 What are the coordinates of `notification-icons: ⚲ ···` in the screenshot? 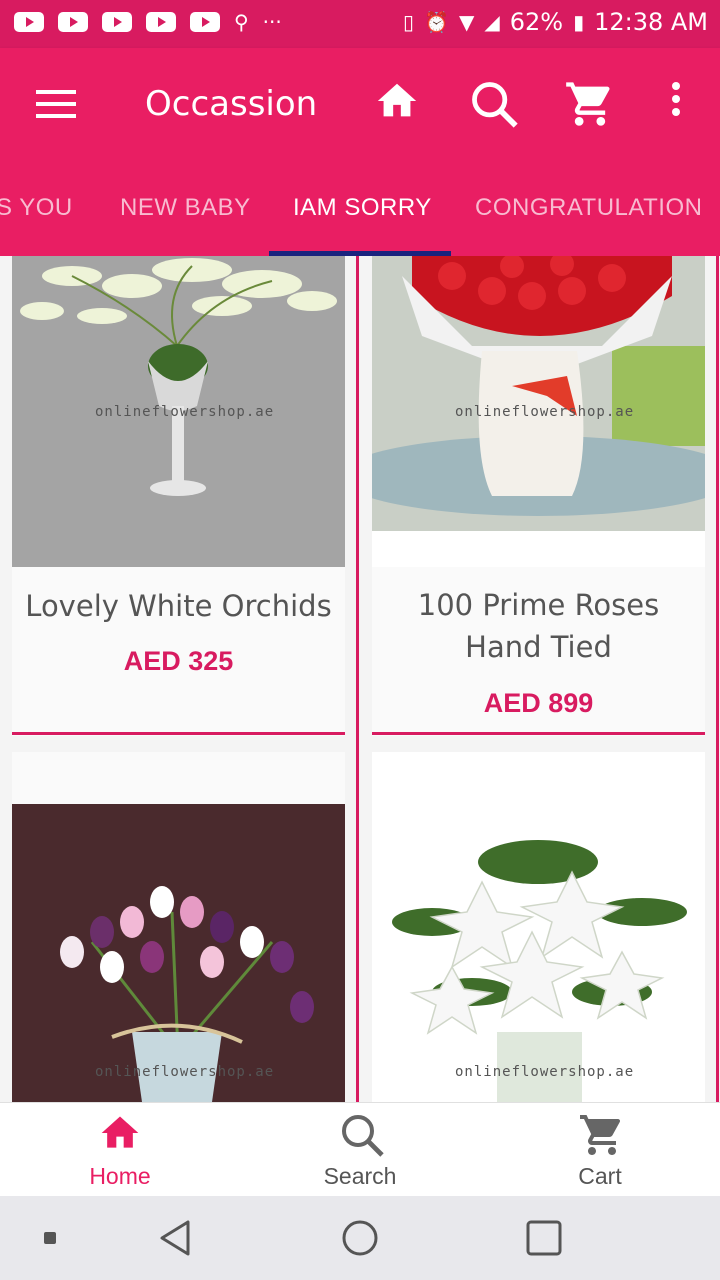 It's located at (148, 22).